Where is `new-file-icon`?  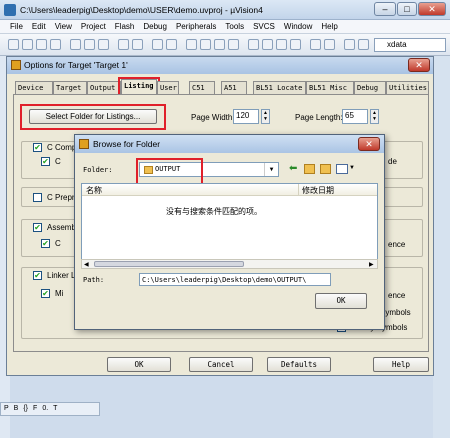
new-file-icon is located at coordinates (13, 44).